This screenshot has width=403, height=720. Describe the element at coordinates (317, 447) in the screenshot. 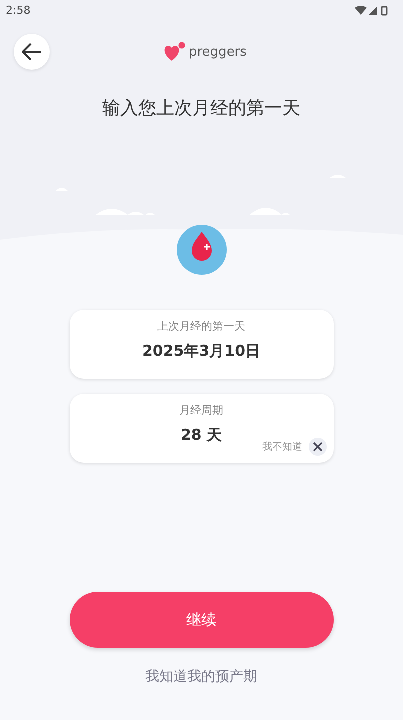

I see `close-icon` at that location.